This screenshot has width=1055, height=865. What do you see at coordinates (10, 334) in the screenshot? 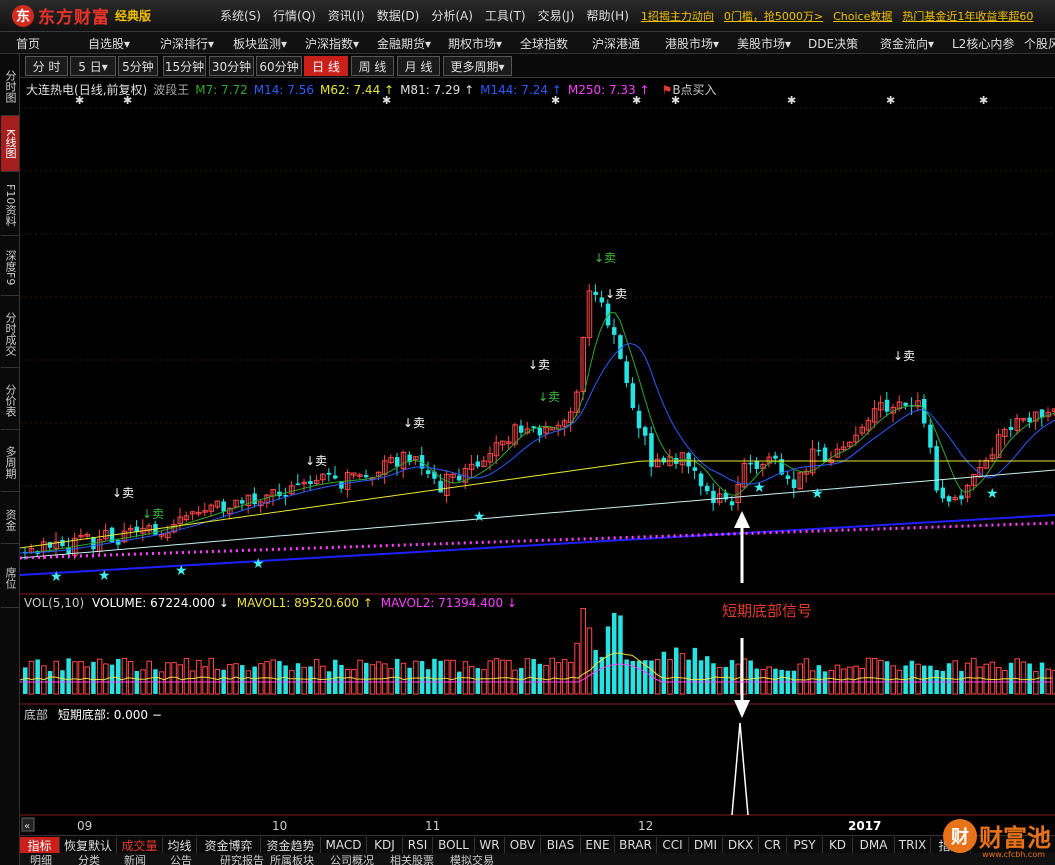
I see `sidebar-item: 分时成交` at bounding box center [10, 334].